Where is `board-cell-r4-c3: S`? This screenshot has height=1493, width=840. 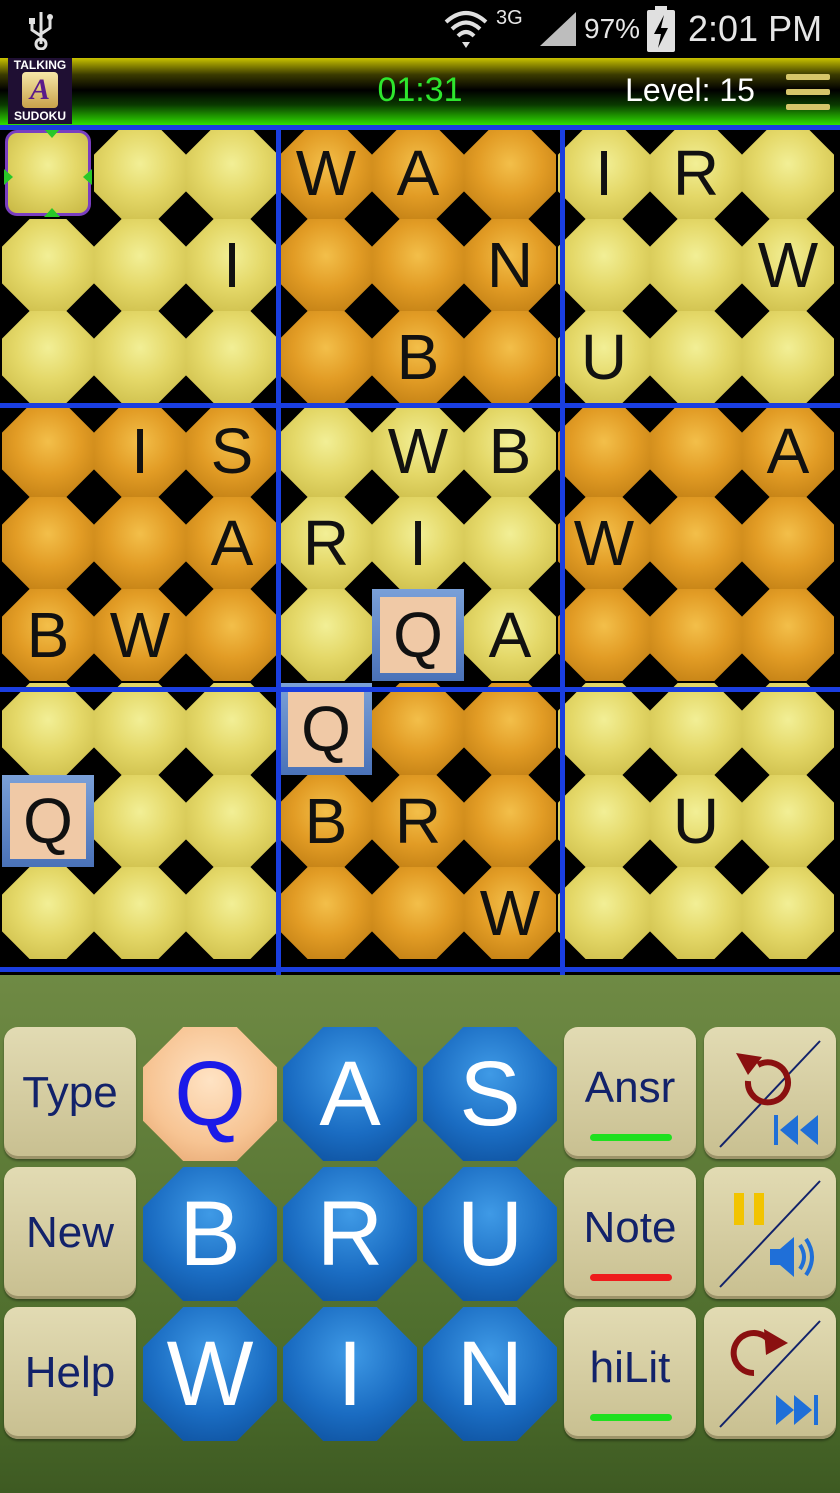
board-cell-r4-c3: S is located at coordinates (232, 451).